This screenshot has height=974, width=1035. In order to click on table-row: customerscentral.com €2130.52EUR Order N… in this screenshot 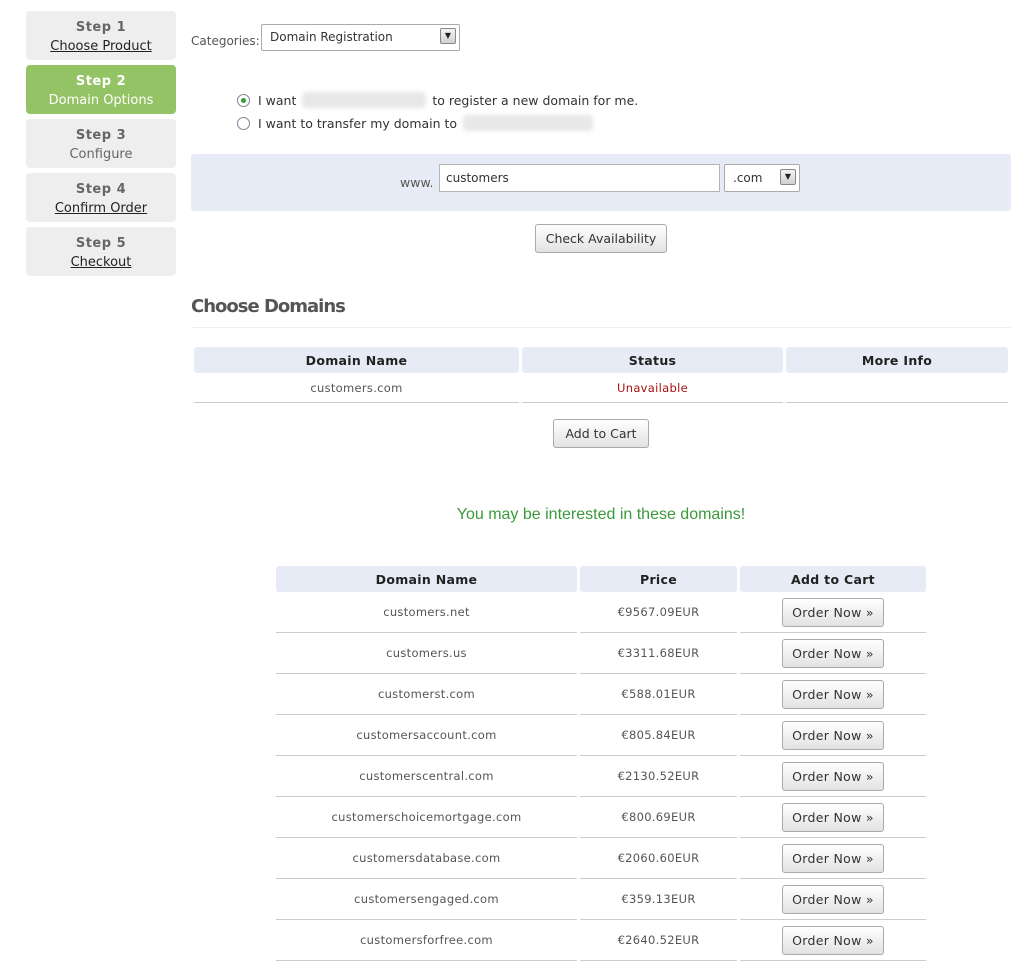, I will do `click(601, 776)`.